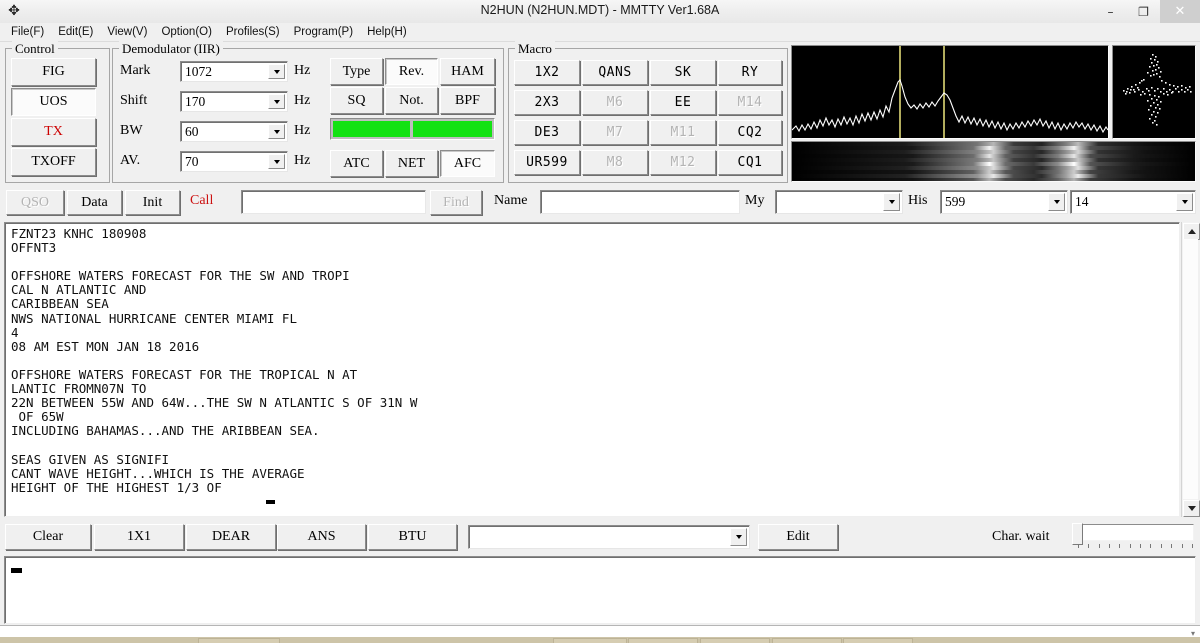 The image size is (1200, 643). What do you see at coordinates (993, 161) in the screenshot?
I see `waterfall-display` at bounding box center [993, 161].